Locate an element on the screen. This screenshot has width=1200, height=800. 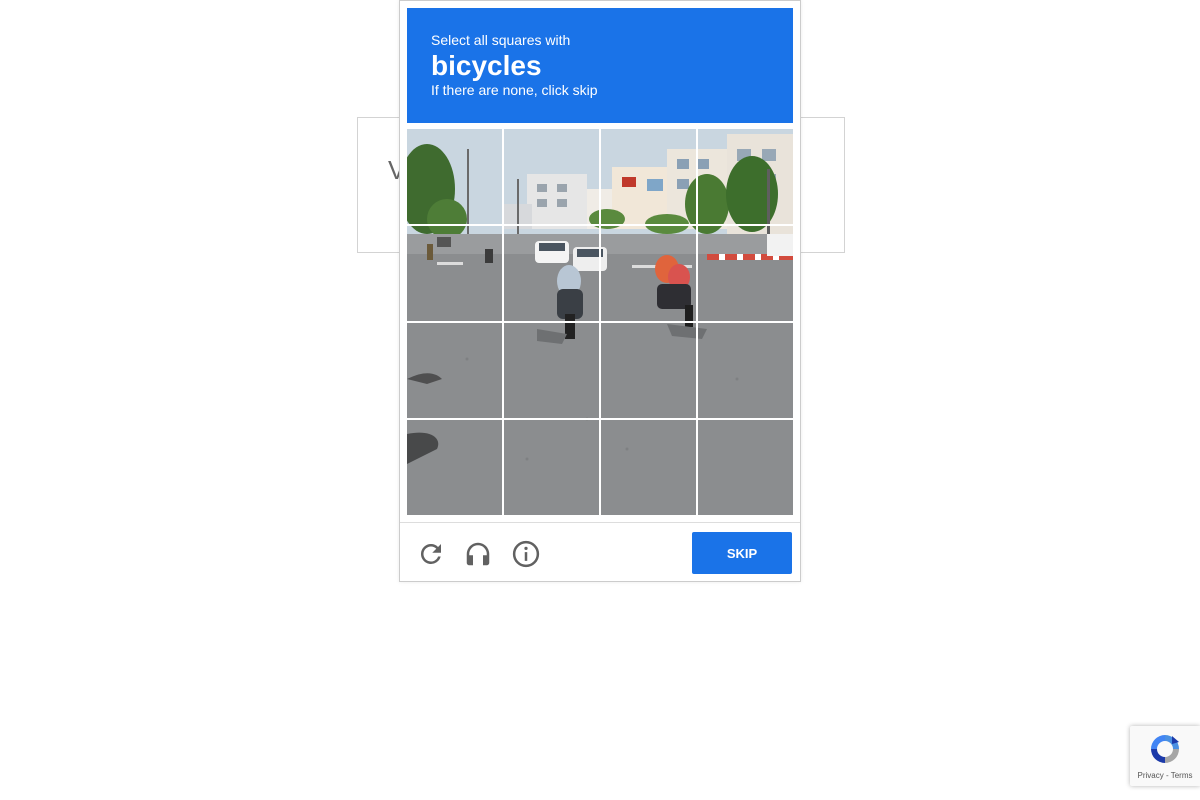
recaptcha-badge: Privacy - Terms is located at coordinates (1165, 756).